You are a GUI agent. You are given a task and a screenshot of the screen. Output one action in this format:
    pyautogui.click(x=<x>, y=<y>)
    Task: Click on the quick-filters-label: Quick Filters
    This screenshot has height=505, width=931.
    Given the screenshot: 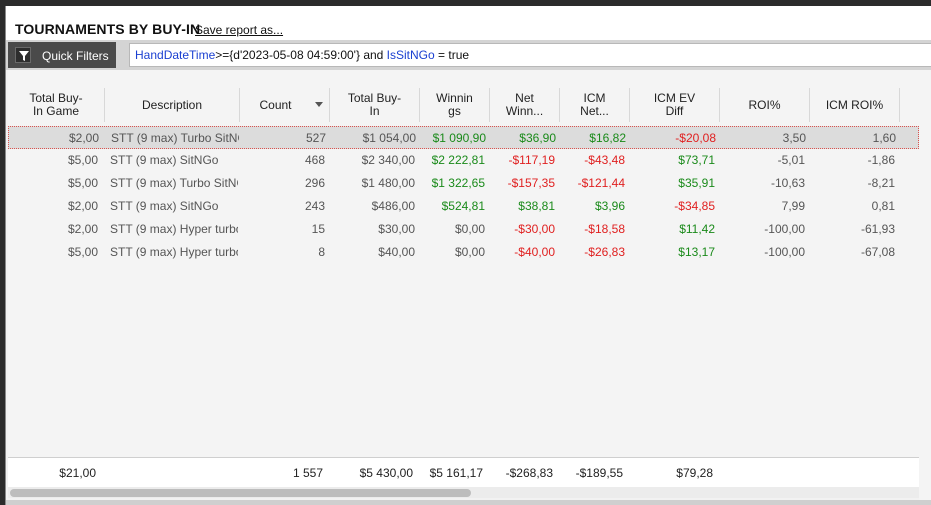 What is the action you would take?
    pyautogui.click(x=75, y=56)
    